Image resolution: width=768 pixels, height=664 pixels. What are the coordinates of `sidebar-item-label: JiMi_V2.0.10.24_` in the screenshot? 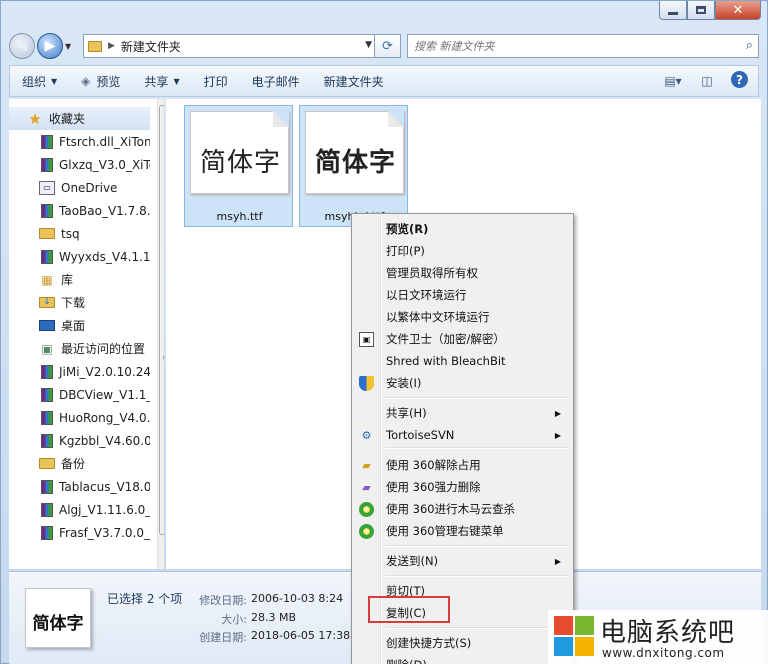 It's located at (104, 371).